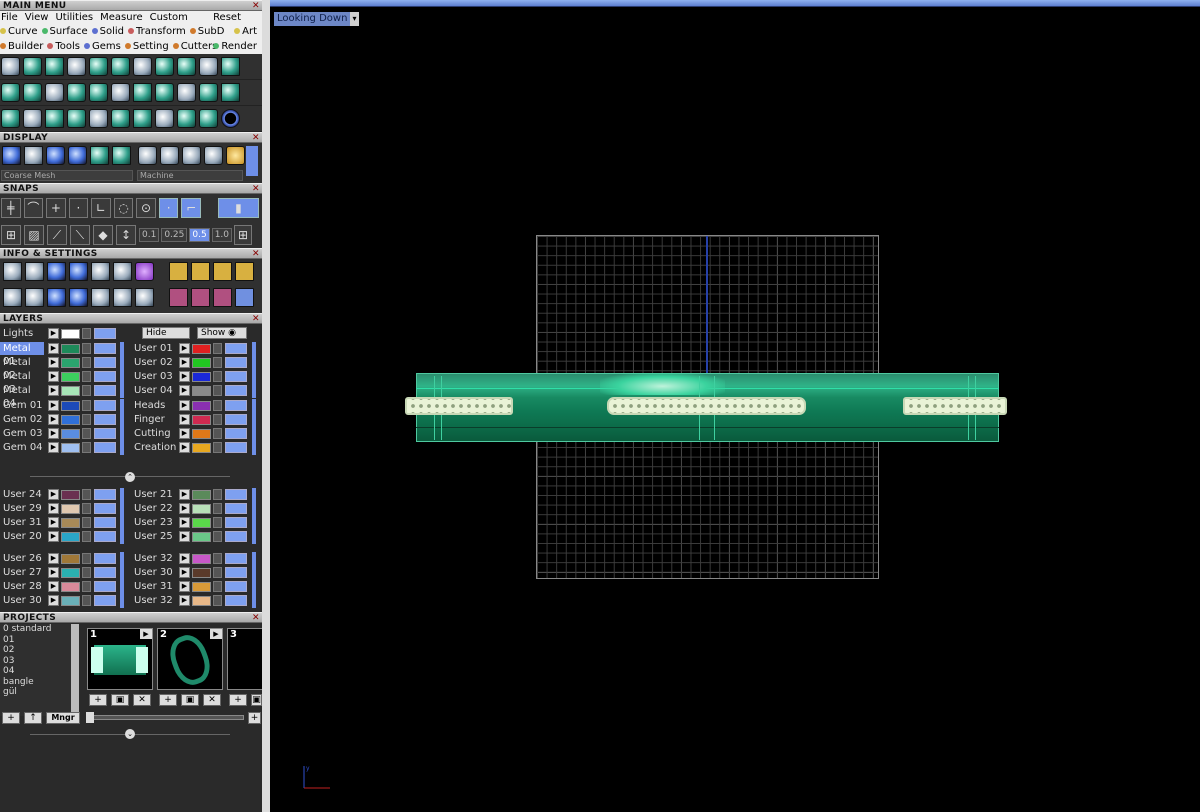 The image size is (1200, 812). What do you see at coordinates (146, 207) in the screenshot?
I see `center-snap-icon: ⊙` at bounding box center [146, 207].